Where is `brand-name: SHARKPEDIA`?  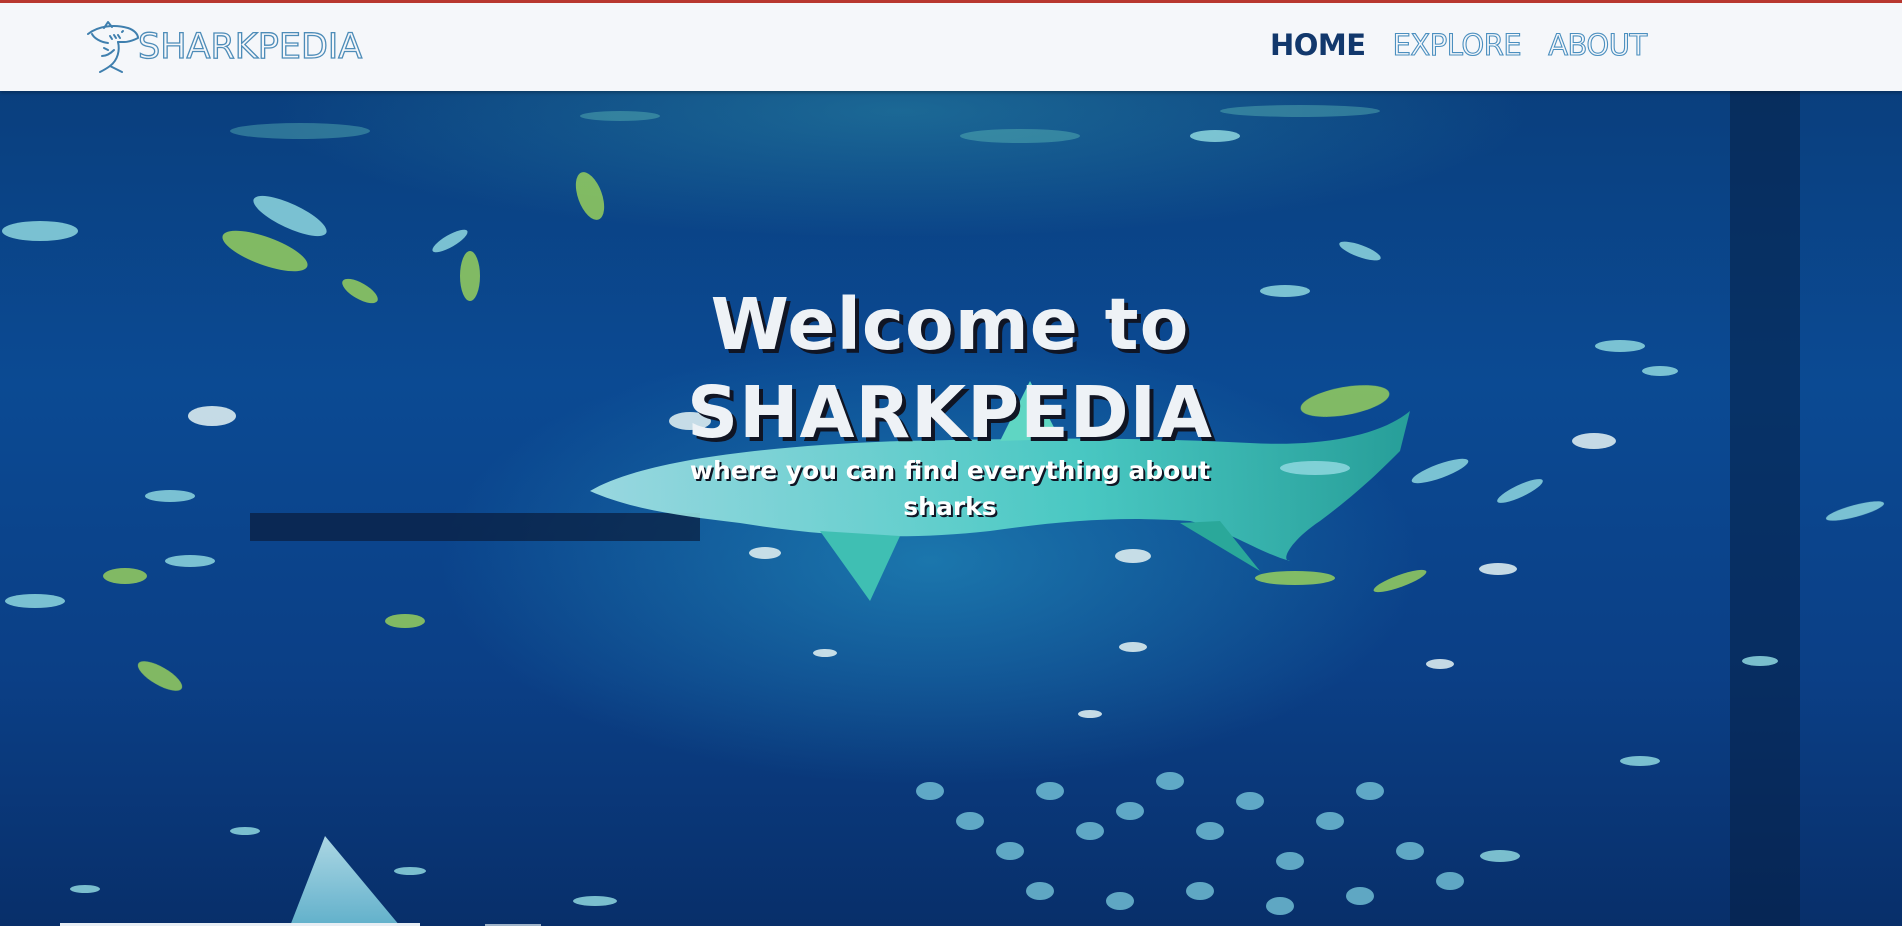
brand-name: SHARKPEDIA is located at coordinates (250, 46).